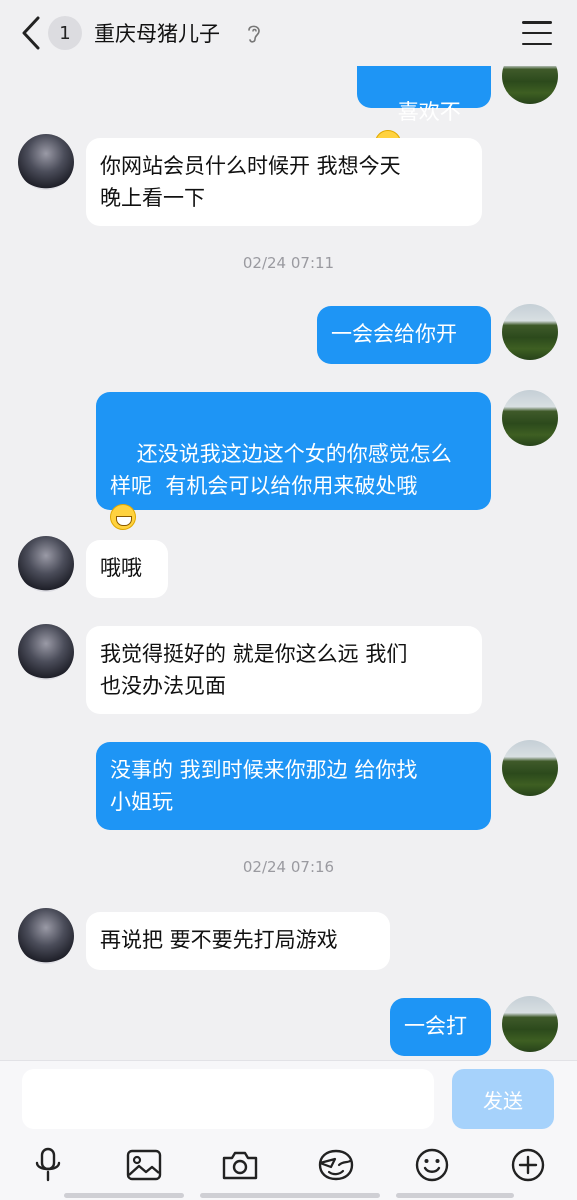 The width and height of the screenshot is (577, 1200). I want to click on message-text: 喜欢不, so click(429, 112).